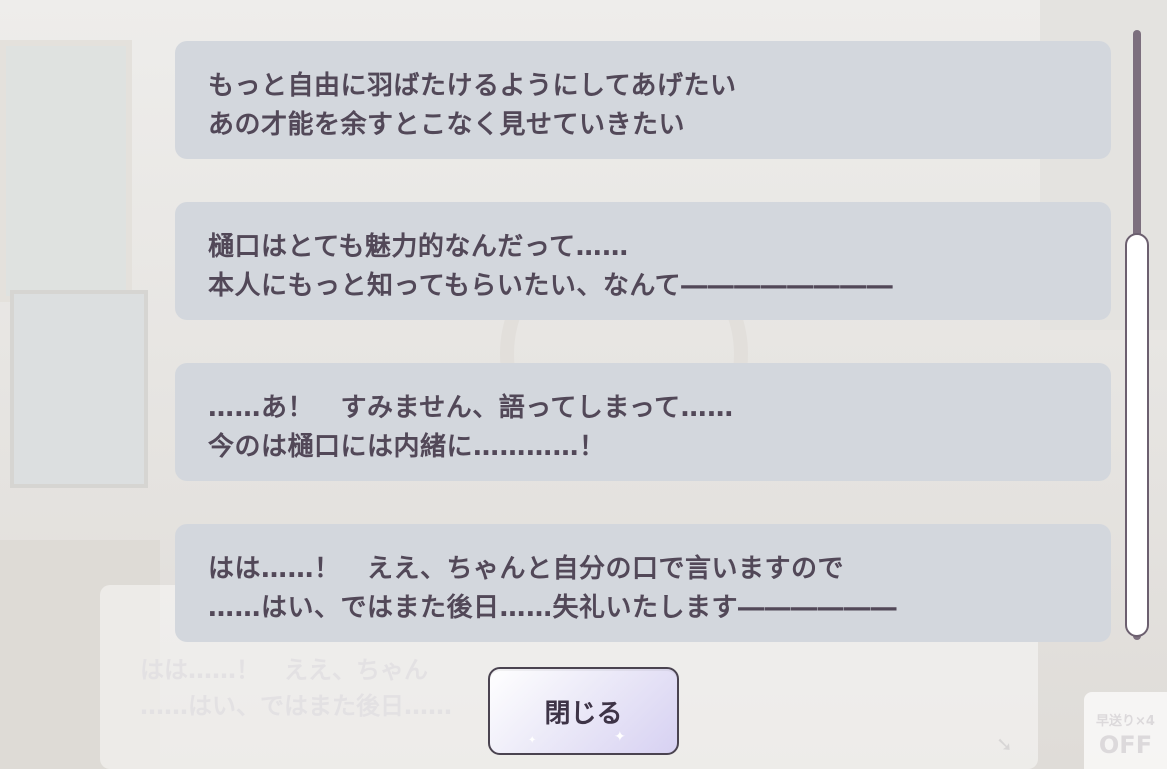  Describe the element at coordinates (553, 608) in the screenshot. I see `log-entry-line: ……はい、ではまた後日……失礼いたします――――――` at that location.